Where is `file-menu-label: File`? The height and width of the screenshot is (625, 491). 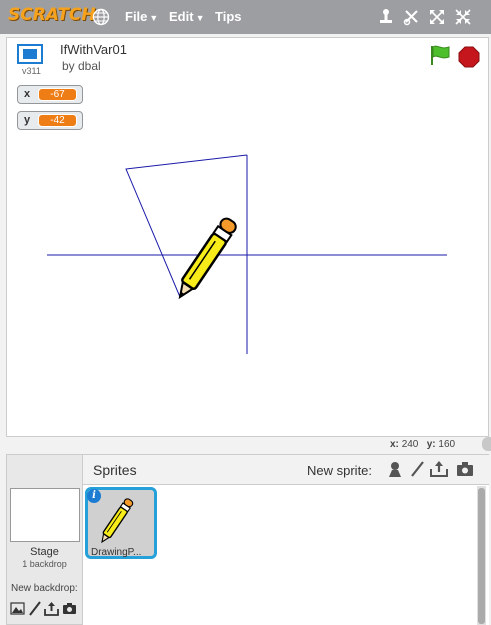
file-menu-label: File is located at coordinates (136, 16).